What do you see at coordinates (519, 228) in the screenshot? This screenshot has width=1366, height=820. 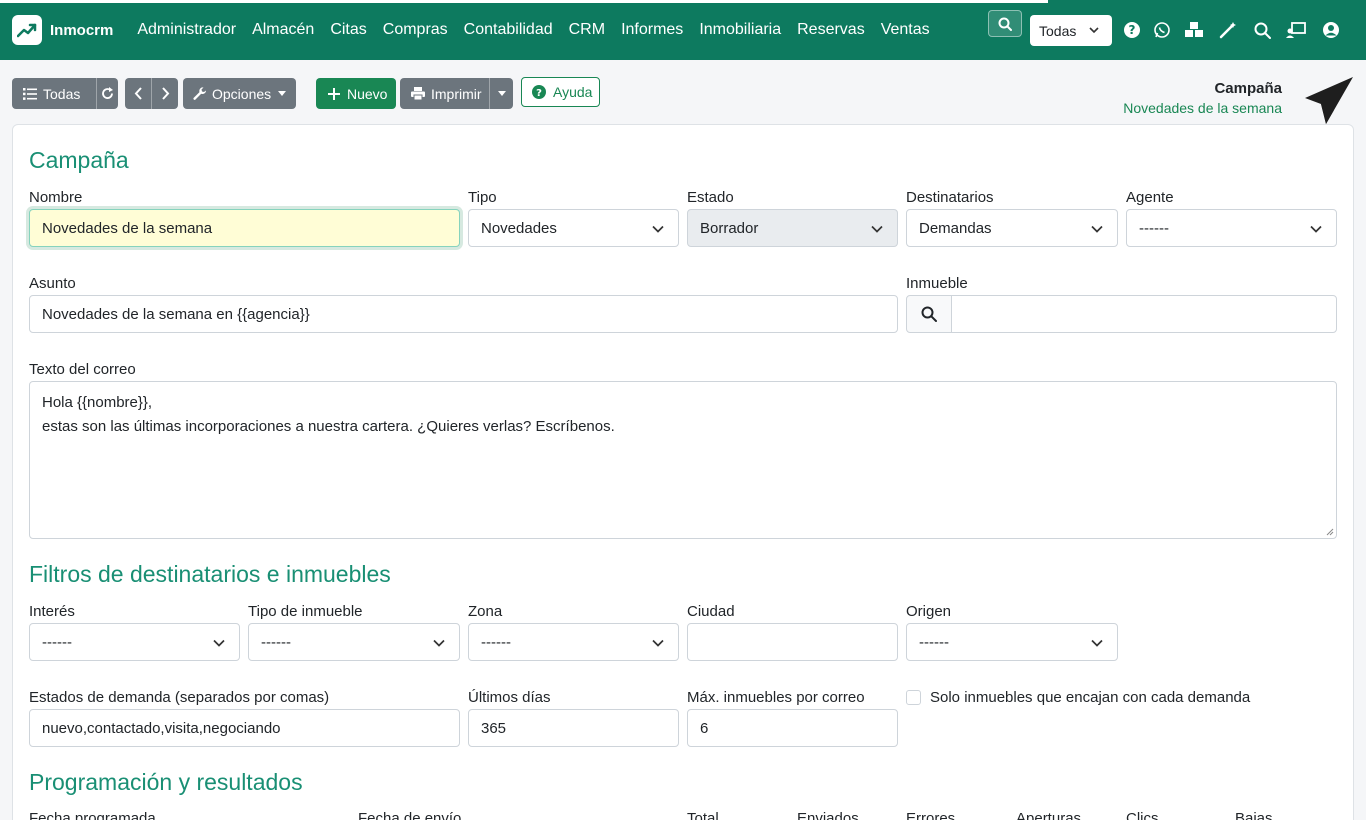 I see `tipo-value: Novedades` at bounding box center [519, 228].